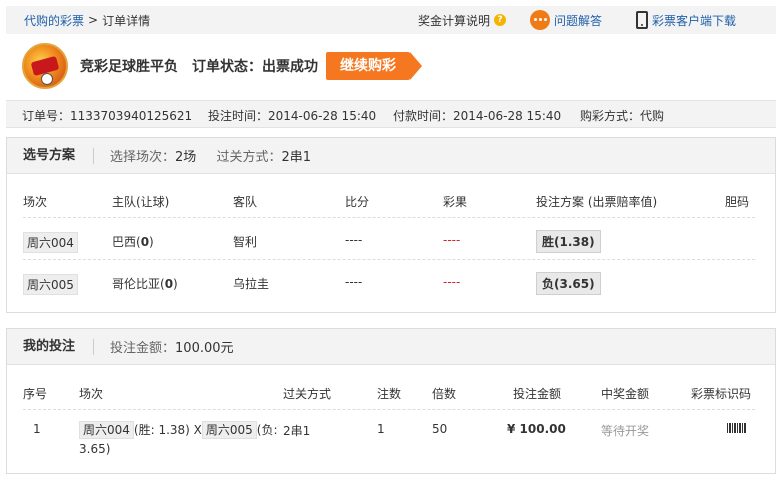  I want to click on continue-buy-button: 继续购彩, so click(374, 66).